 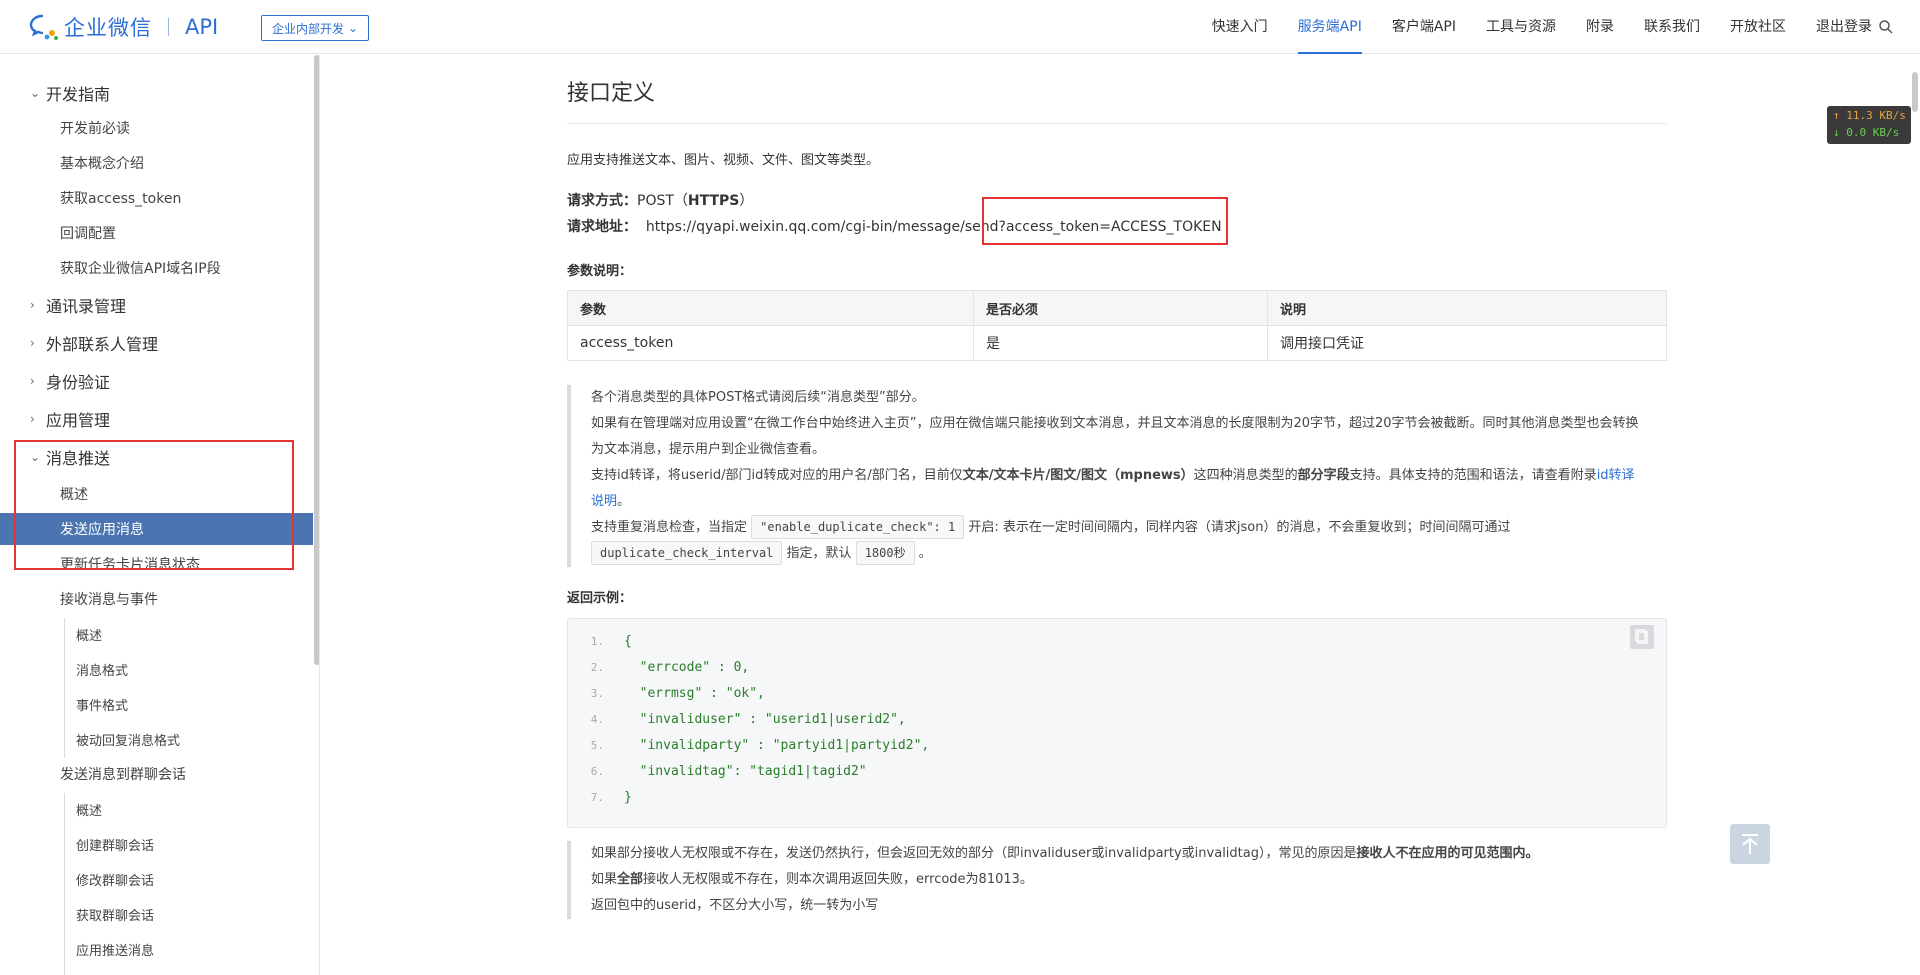 What do you see at coordinates (1750, 844) in the screenshot?
I see `back-to-top-button` at bounding box center [1750, 844].